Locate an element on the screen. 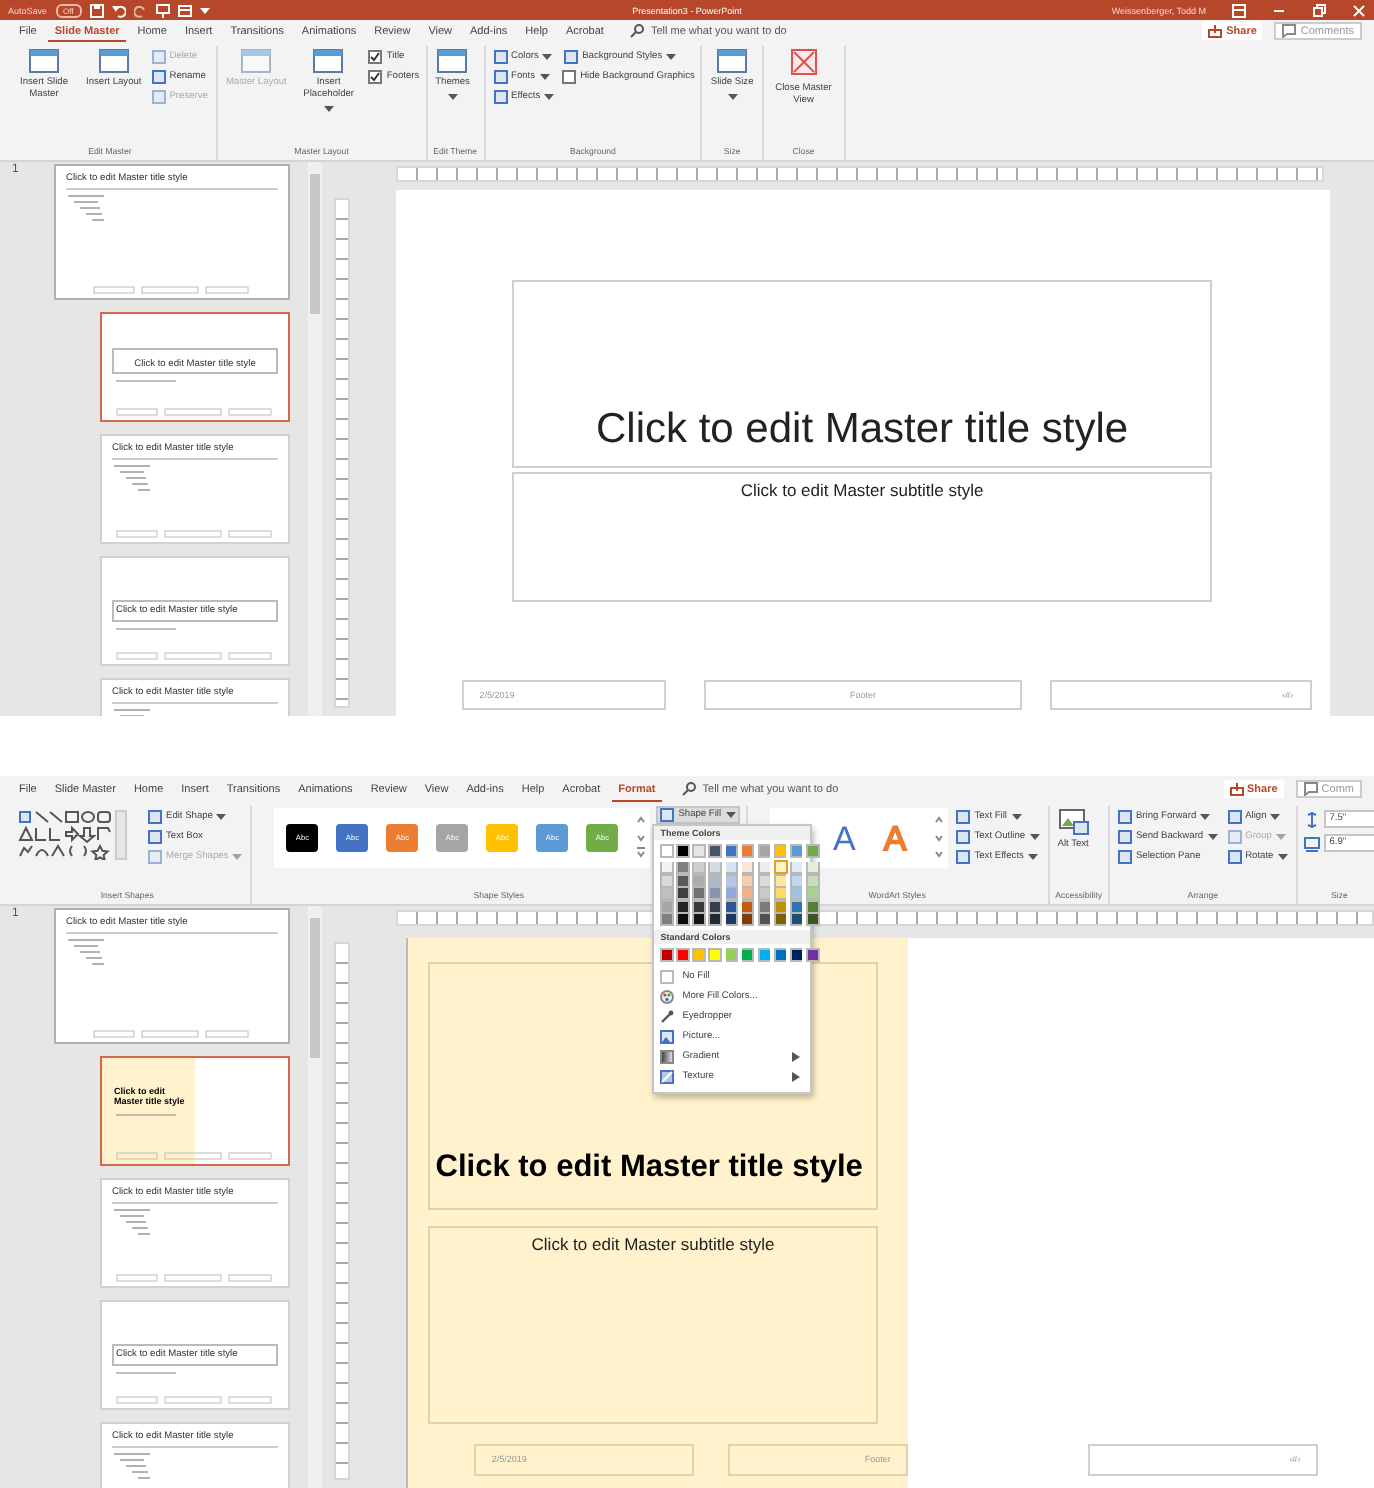 This screenshot has height=1488, width=1374. wordart-style: A is located at coordinates (844, 838).